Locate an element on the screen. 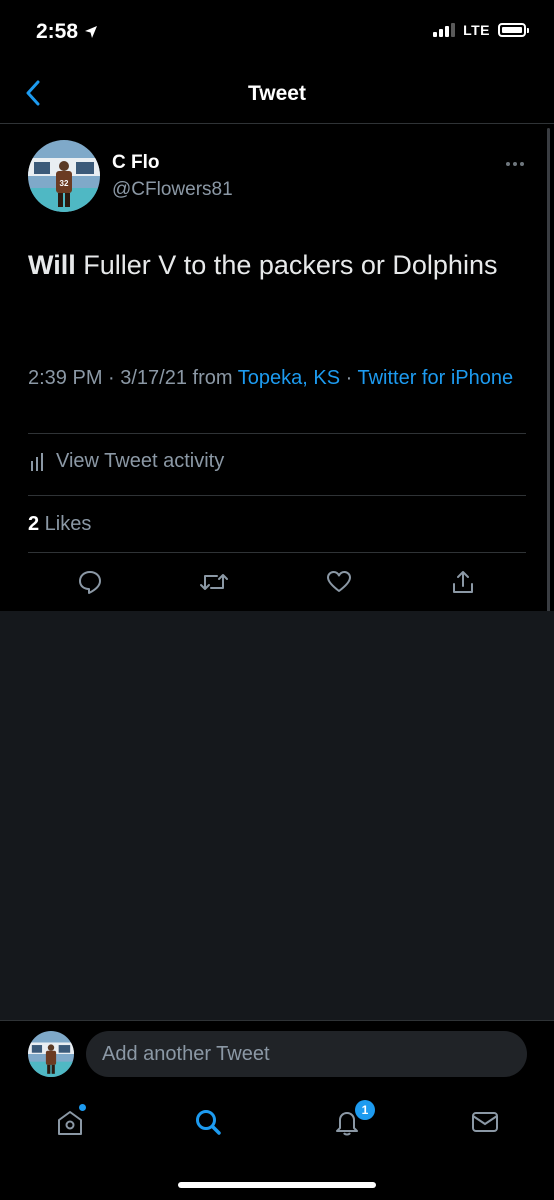 The image size is (554, 1200). status-time: 2:58 is located at coordinates (67, 32).